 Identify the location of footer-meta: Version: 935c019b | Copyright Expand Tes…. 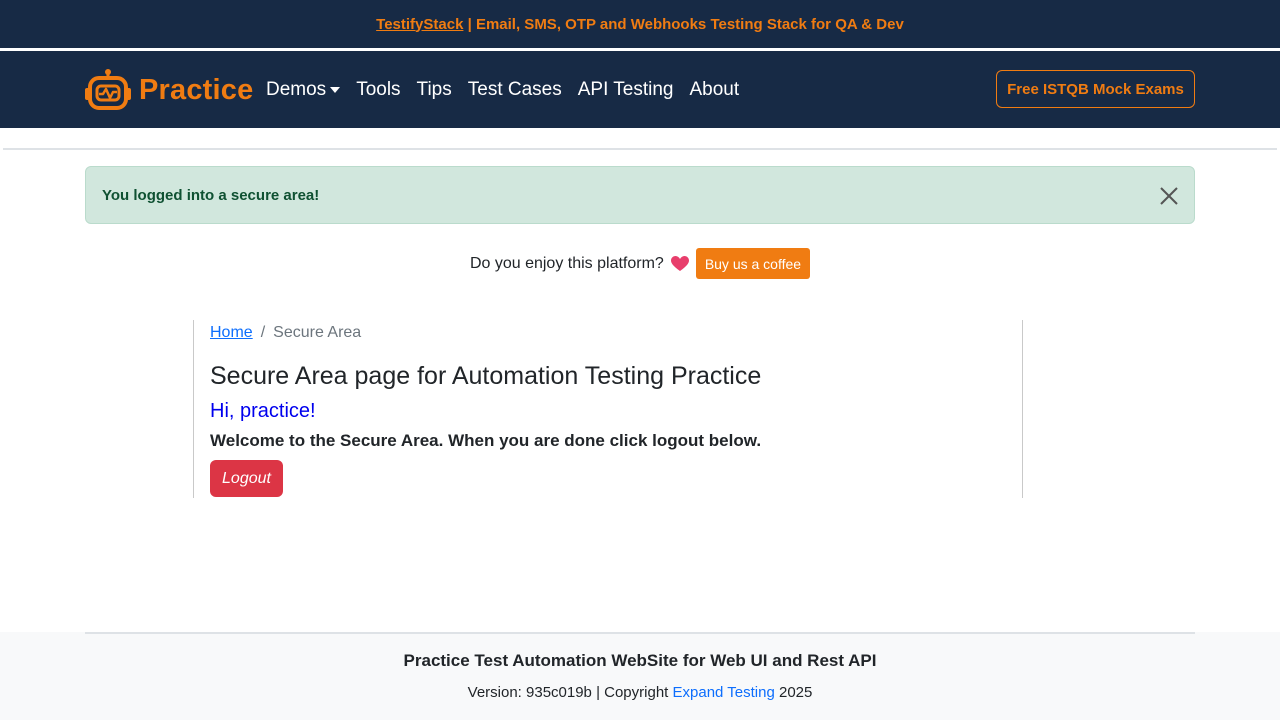
(640, 692).